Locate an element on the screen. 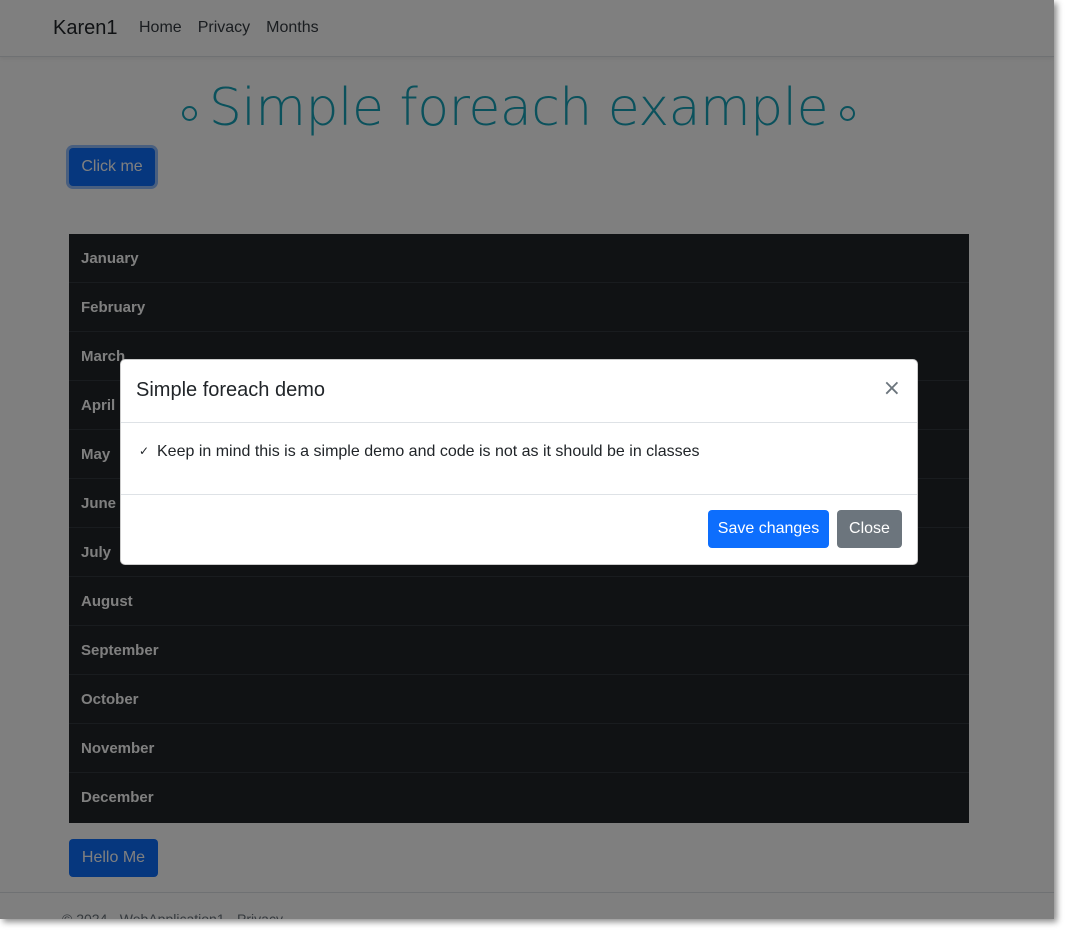  check-icon: ✓ is located at coordinates (144, 451).